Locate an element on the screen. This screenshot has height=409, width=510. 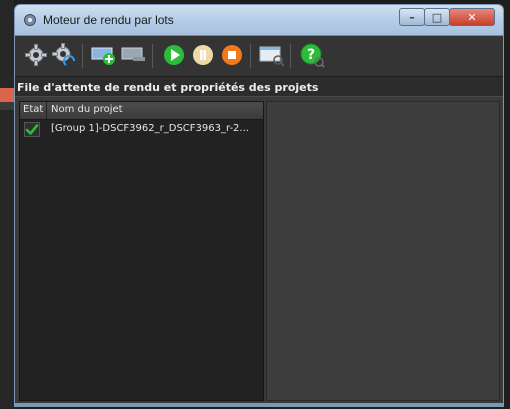
window-bottom-border is located at coordinates (259, 404).